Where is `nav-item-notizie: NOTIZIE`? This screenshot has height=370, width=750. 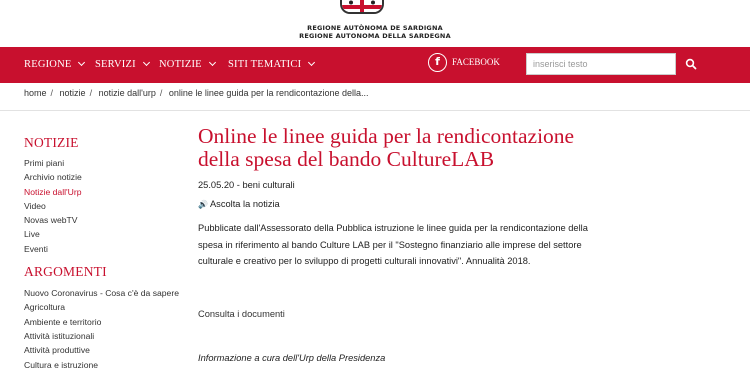 nav-item-notizie: NOTIZIE is located at coordinates (187, 65).